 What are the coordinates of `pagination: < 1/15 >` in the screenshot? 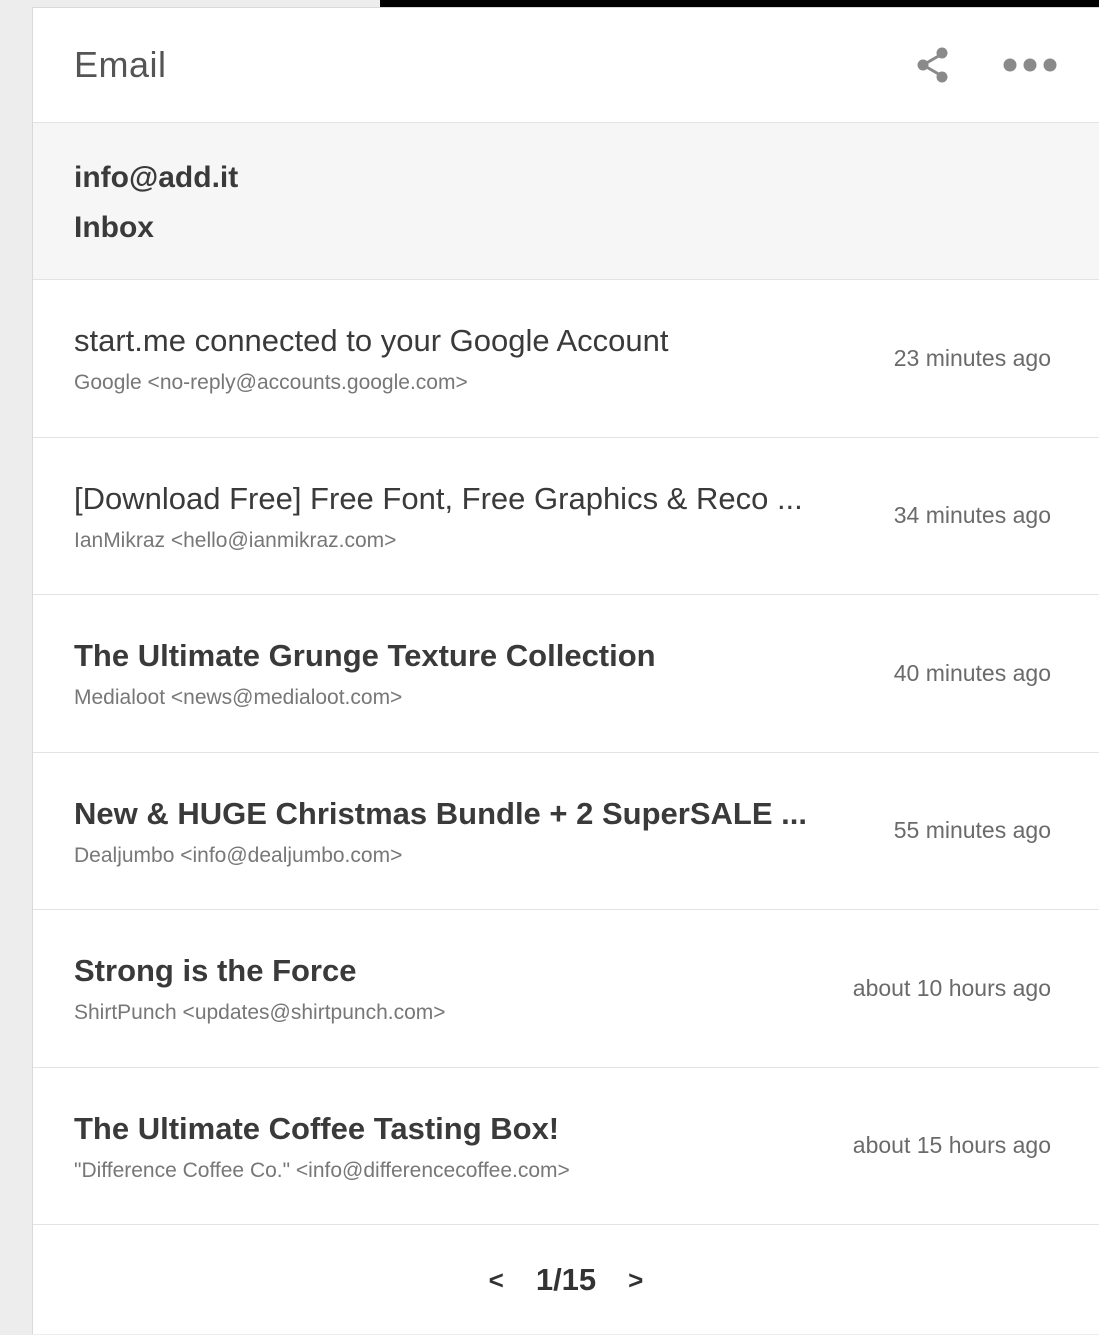 It's located at (566, 1280).